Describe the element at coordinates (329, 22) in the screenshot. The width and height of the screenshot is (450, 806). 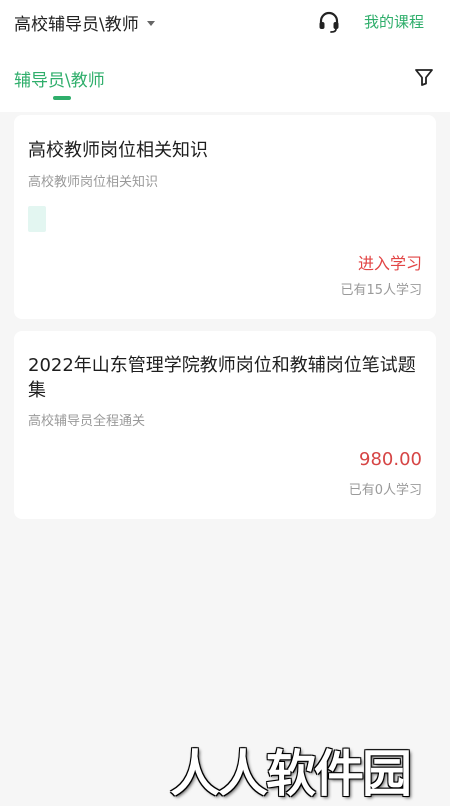
I see `headset-icon` at that location.